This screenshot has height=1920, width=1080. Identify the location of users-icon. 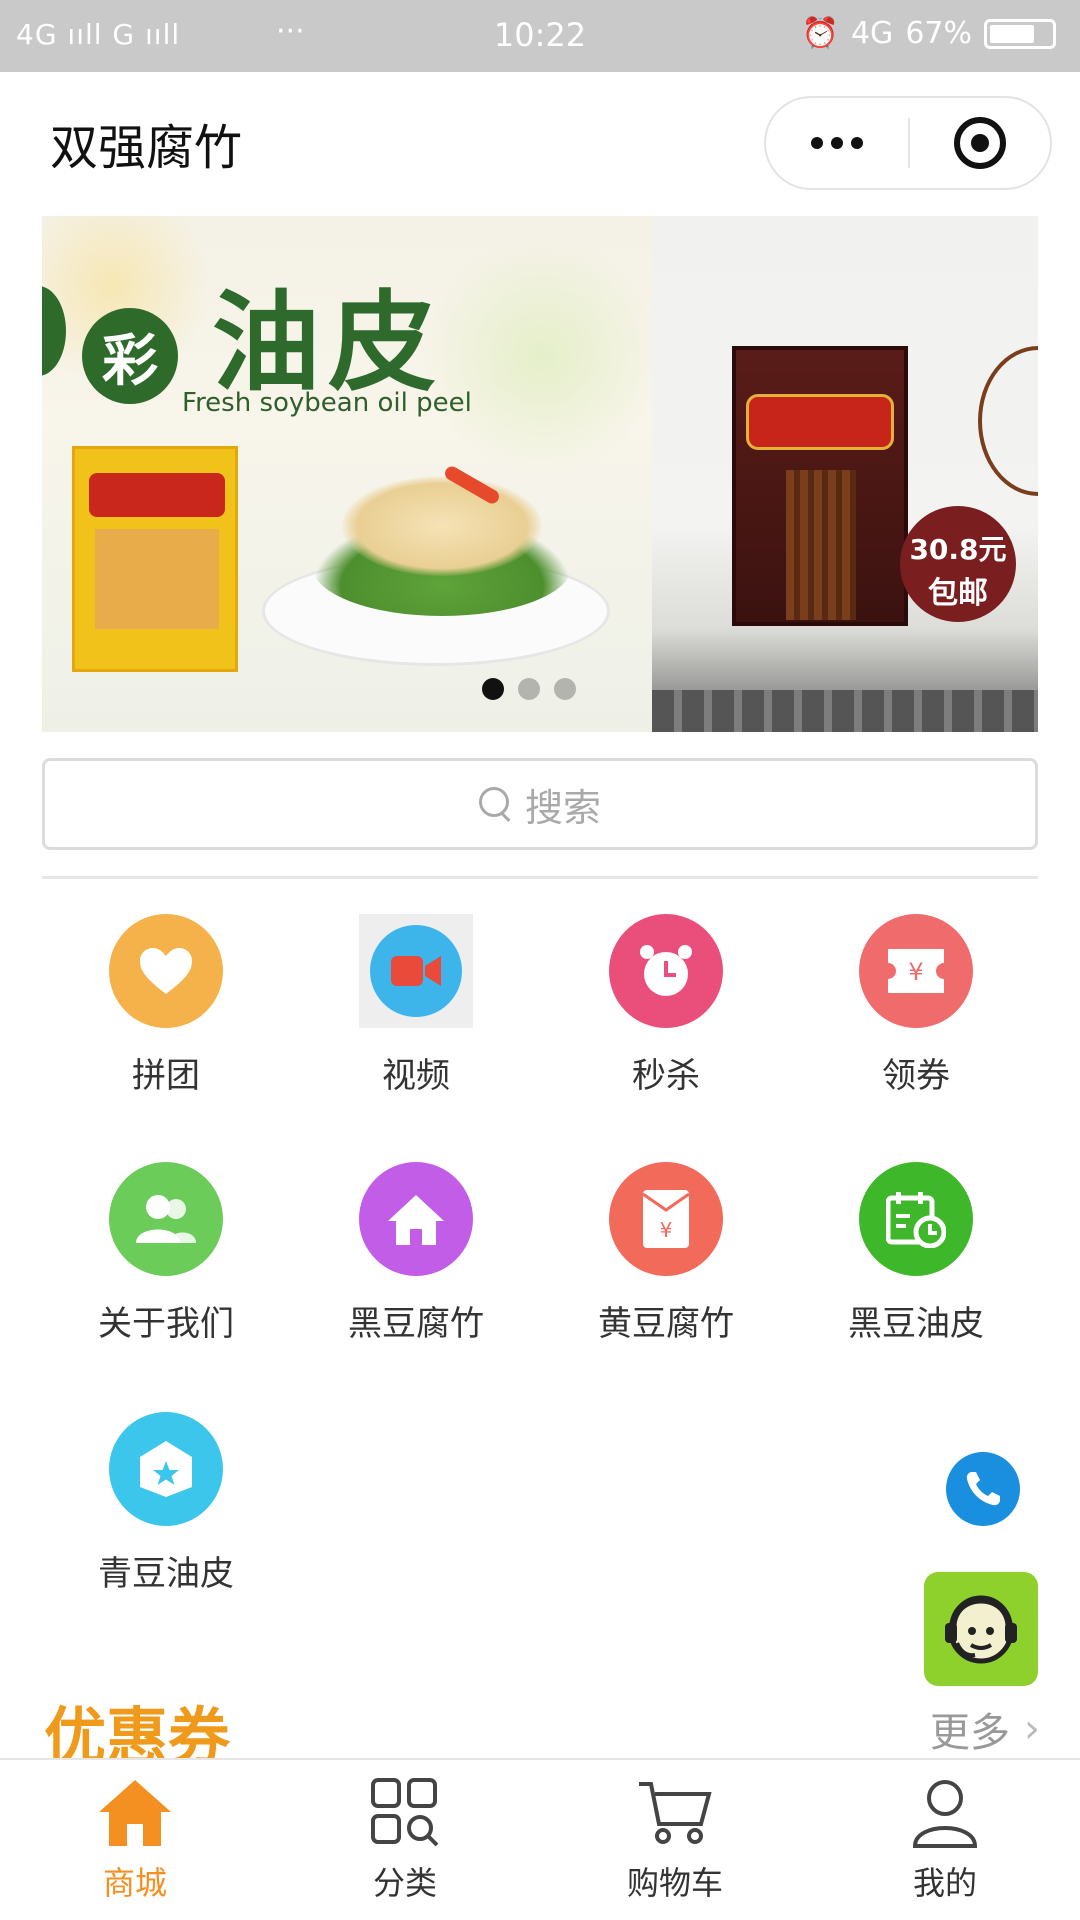
(166, 1219).